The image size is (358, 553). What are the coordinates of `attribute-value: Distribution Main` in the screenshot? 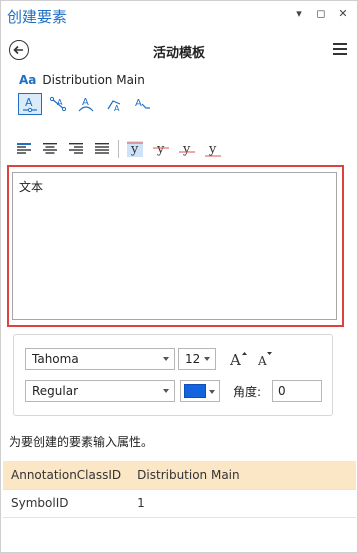 It's located at (242, 475).